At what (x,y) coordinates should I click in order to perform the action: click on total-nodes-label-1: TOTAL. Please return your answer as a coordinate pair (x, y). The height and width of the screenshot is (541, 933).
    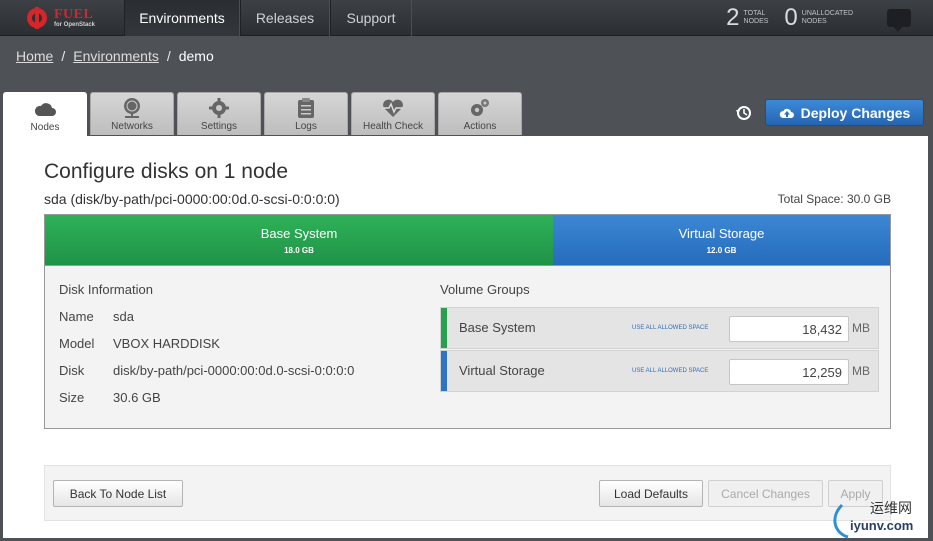
    Looking at the image, I should click on (754, 13).